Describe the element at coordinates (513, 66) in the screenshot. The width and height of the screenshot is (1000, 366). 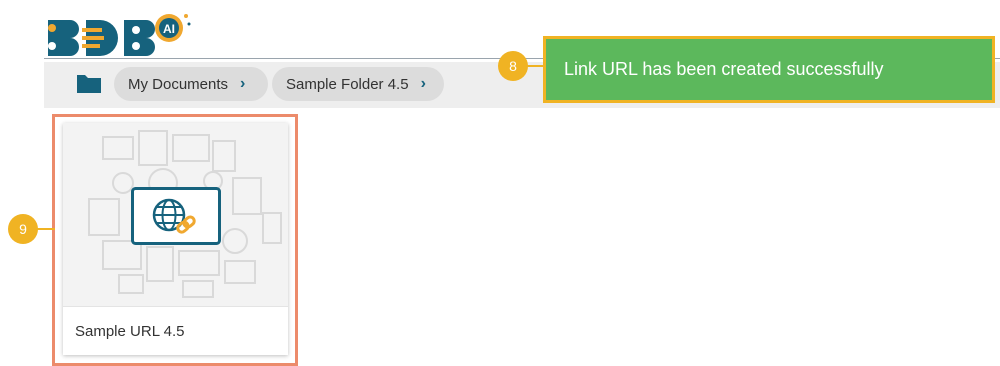
I see `callout-number: 8` at that location.